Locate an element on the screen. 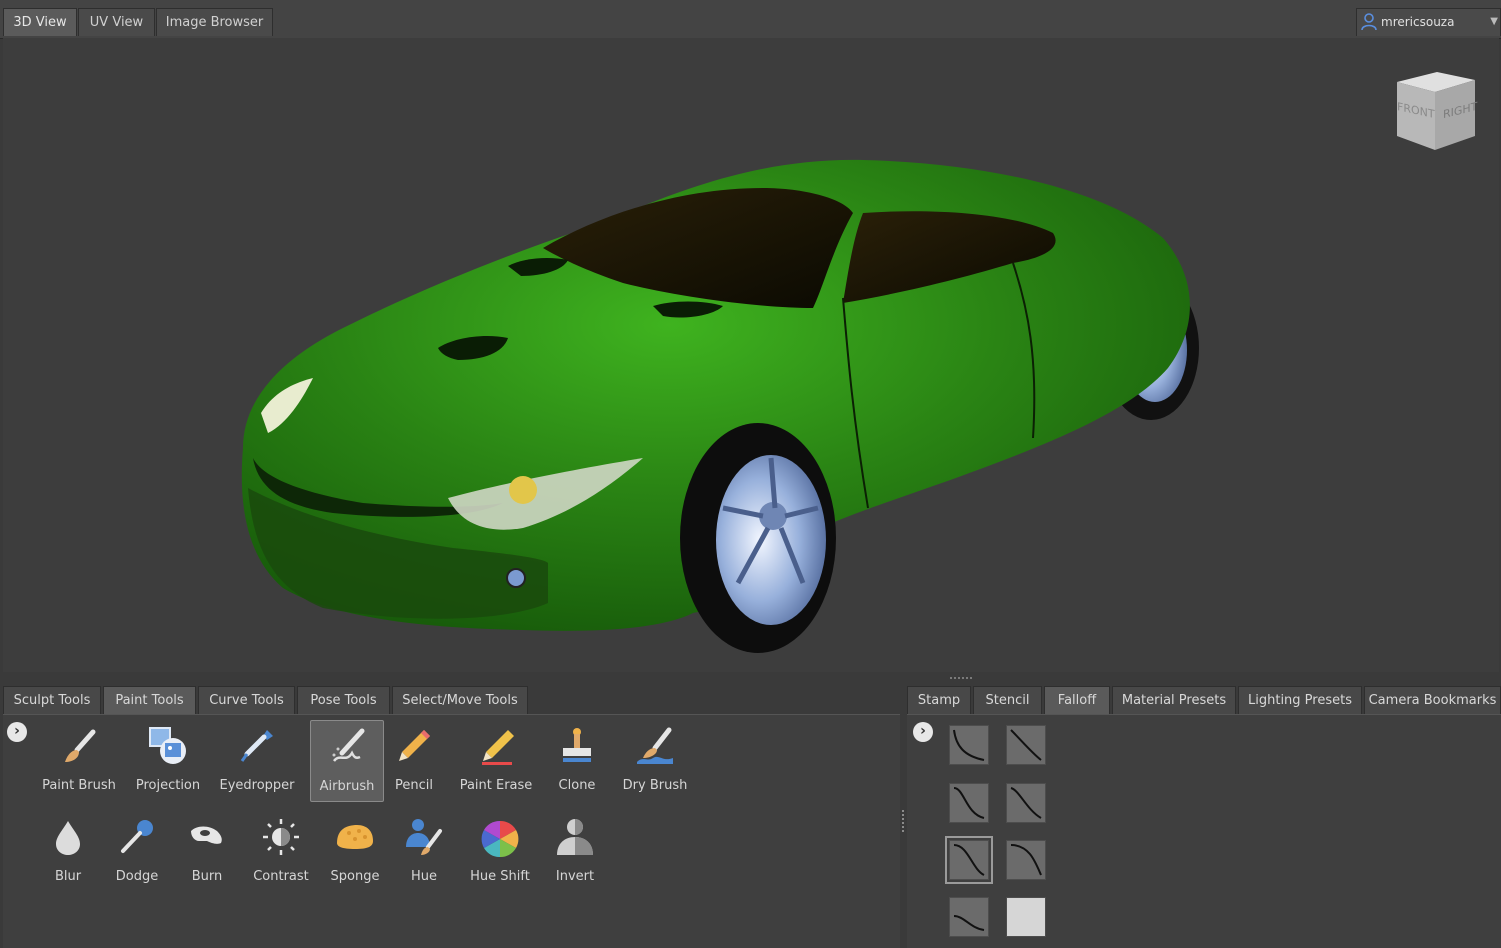 This screenshot has height=948, width=1501. tab-select-move-tools: Select/Move Tools is located at coordinates (460, 700).